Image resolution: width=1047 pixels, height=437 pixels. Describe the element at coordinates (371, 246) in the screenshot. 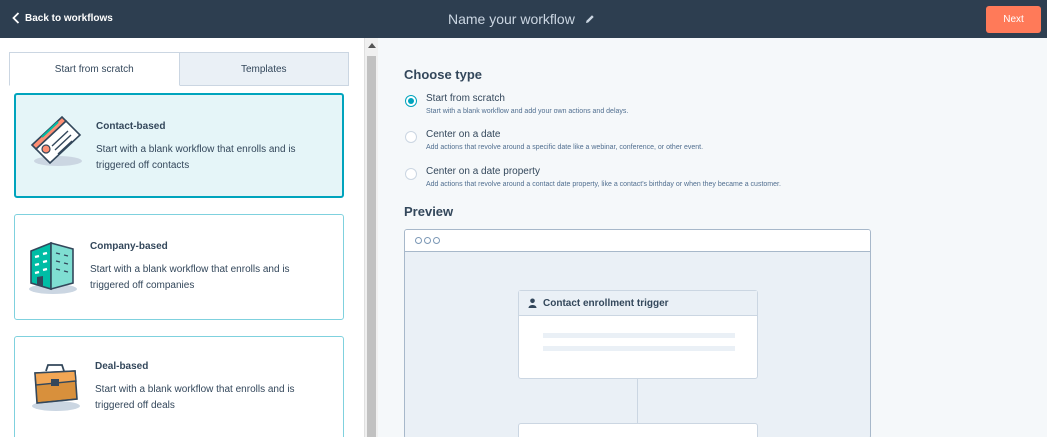

I see `scroll-thumb` at that location.